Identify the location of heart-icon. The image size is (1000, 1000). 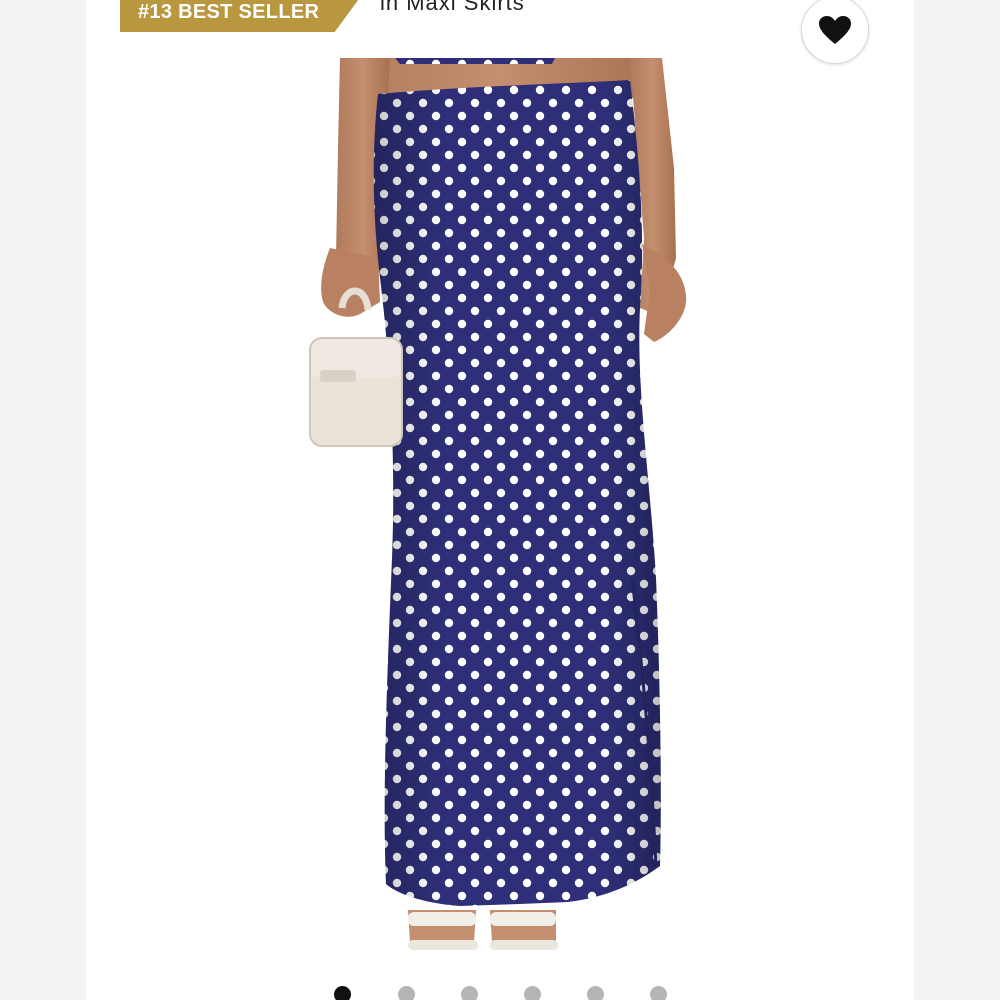
(835, 30).